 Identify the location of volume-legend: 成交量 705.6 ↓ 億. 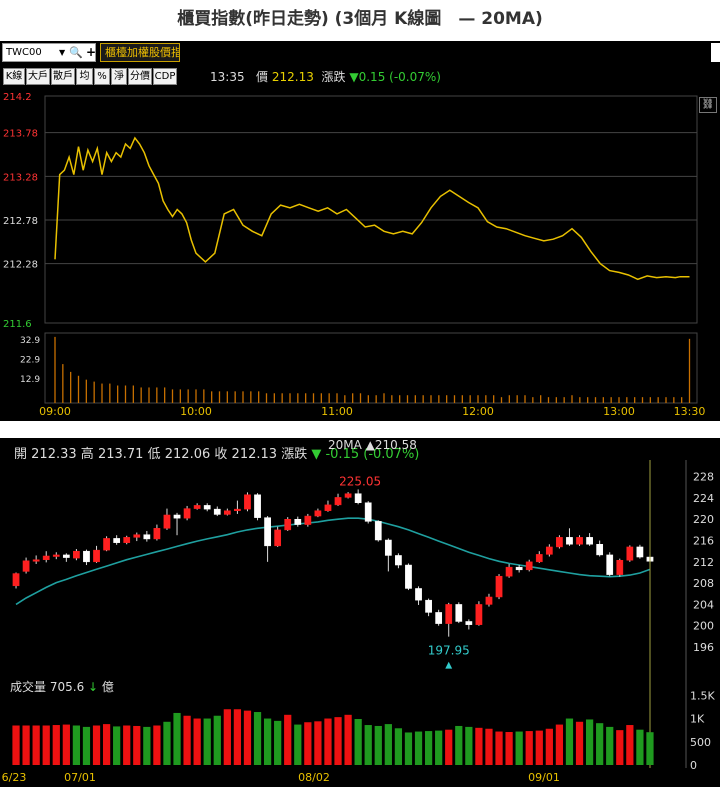
(62, 686).